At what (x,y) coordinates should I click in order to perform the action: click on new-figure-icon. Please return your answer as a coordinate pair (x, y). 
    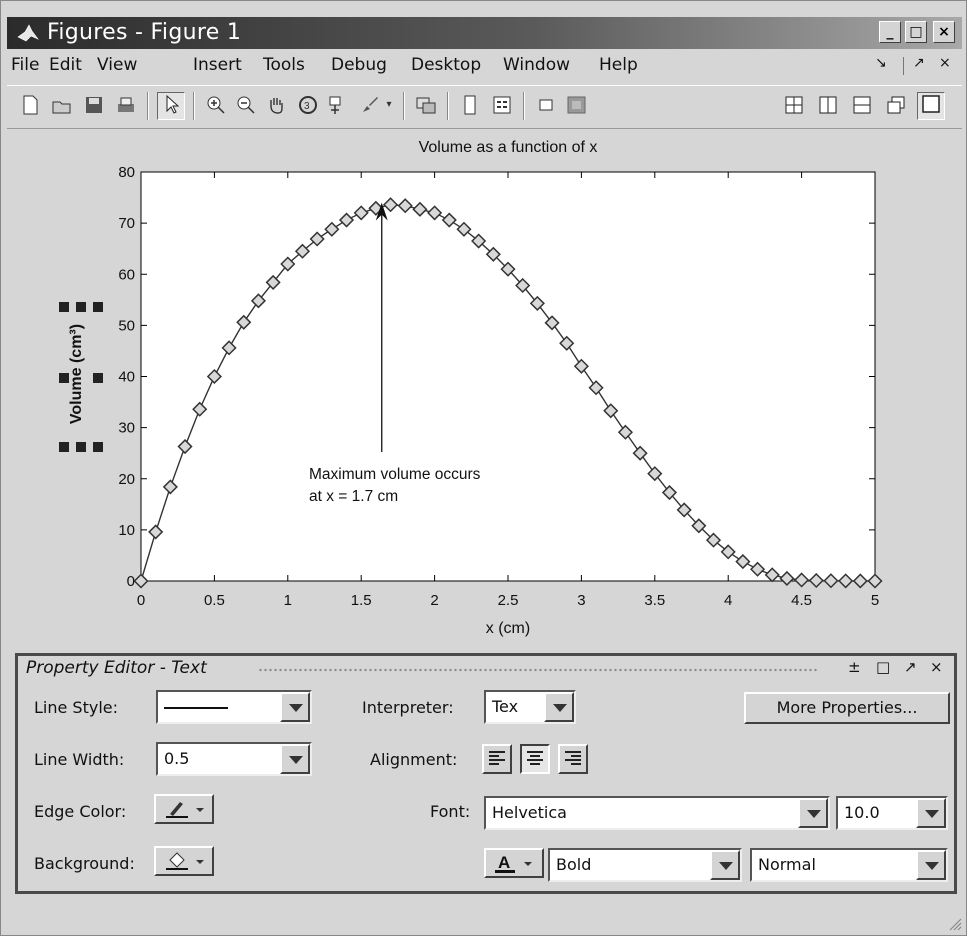
    Looking at the image, I should click on (30, 105).